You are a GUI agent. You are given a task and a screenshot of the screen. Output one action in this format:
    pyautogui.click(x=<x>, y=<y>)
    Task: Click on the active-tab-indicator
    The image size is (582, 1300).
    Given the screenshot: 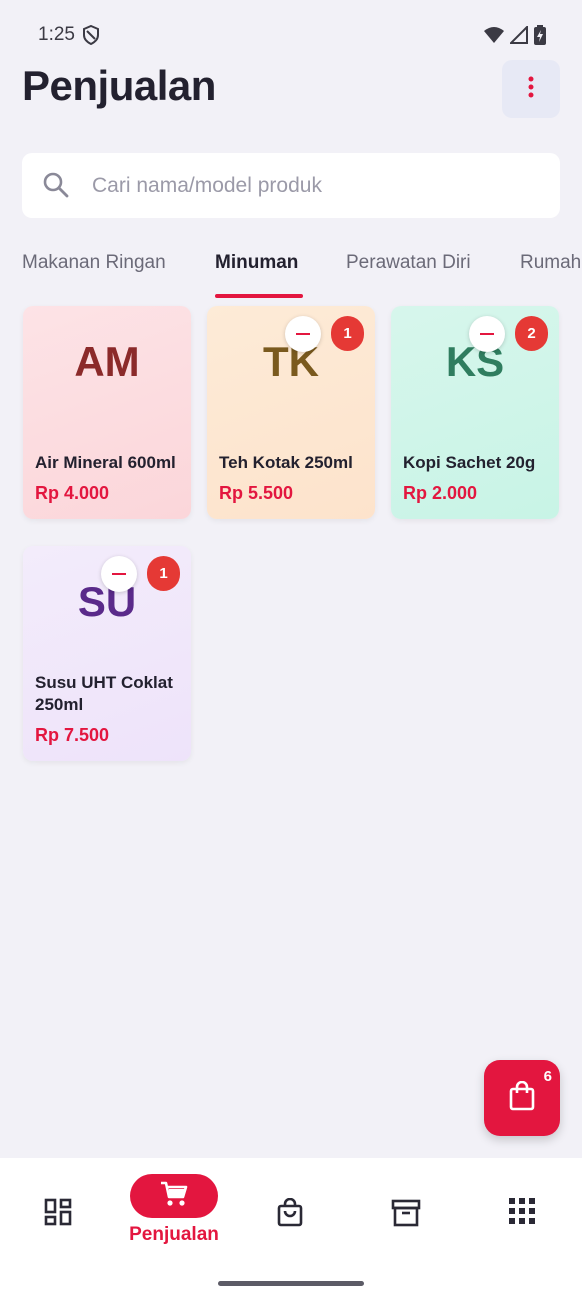 What is the action you would take?
    pyautogui.click(x=259, y=296)
    